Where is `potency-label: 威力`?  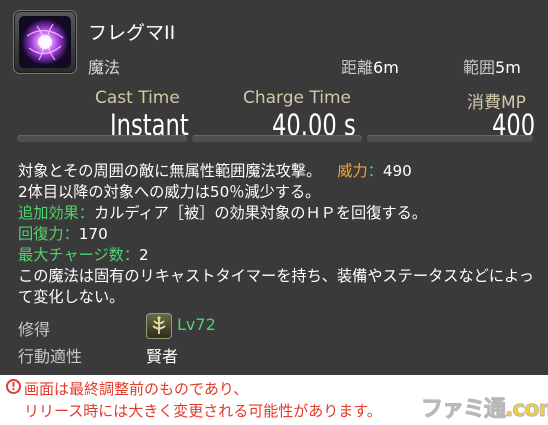 potency-label: 威力 is located at coordinates (352, 171).